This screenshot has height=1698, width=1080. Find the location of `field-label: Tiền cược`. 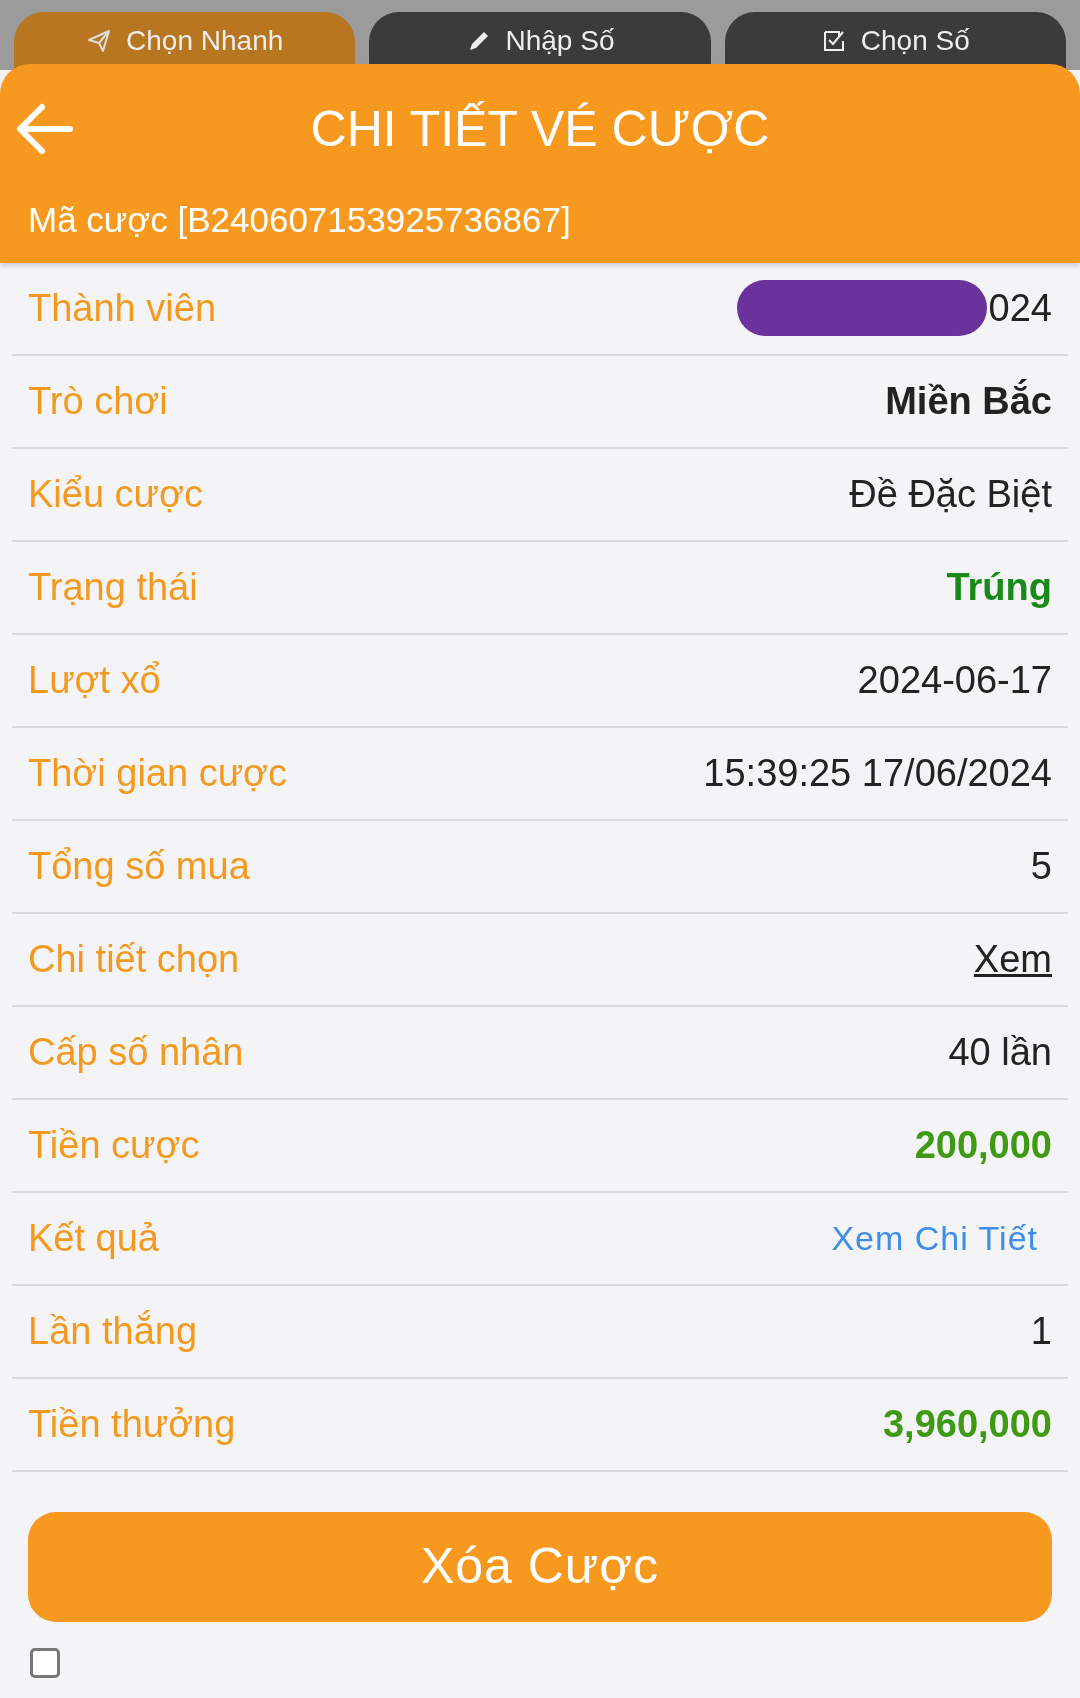

field-label: Tiền cược is located at coordinates (114, 1145).